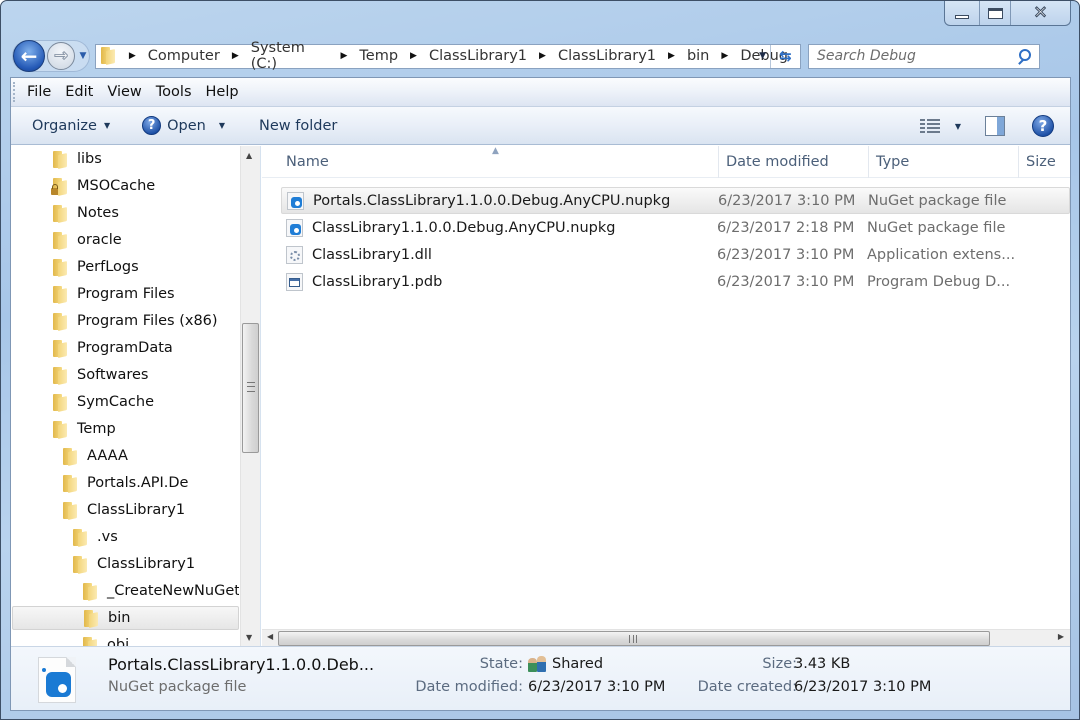 The image size is (1080, 720). I want to click on tree-item-label: SymCache, so click(116, 402).